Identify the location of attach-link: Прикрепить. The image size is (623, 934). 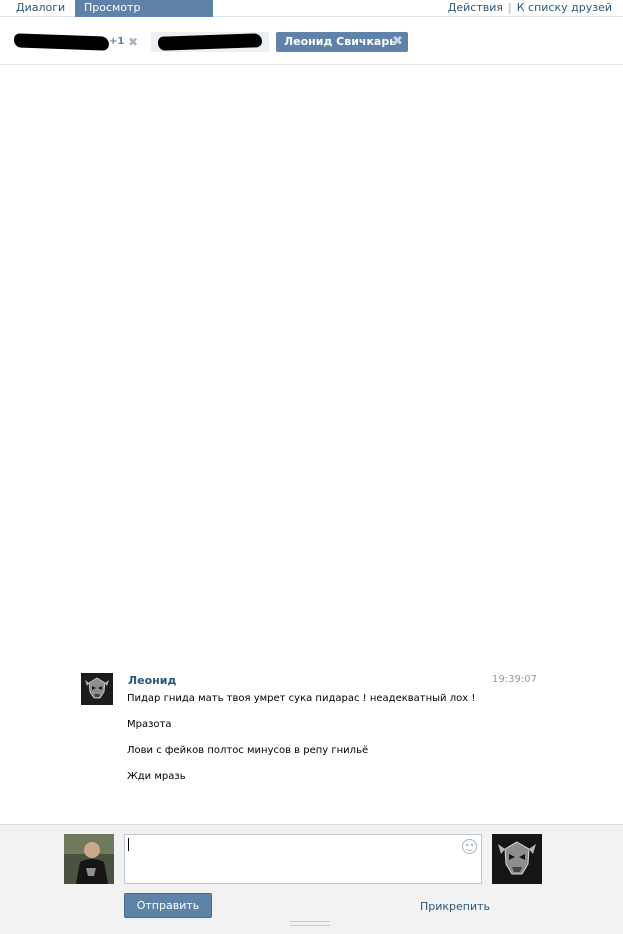
(455, 906).